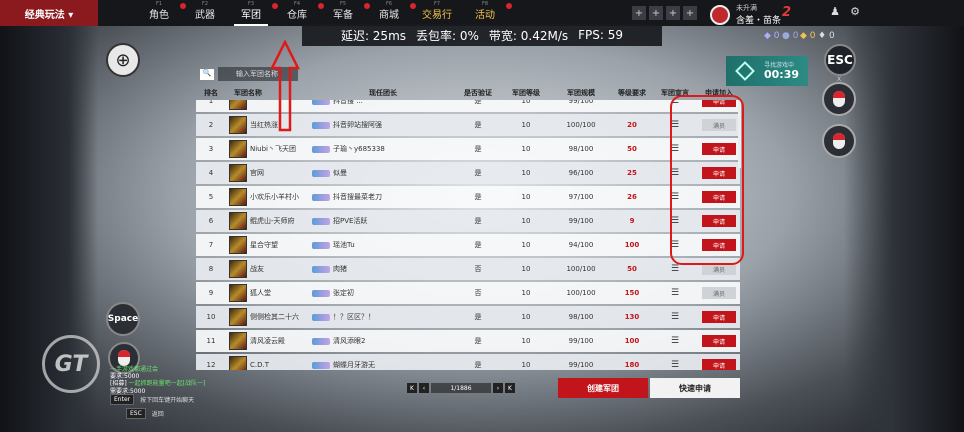 The width and height of the screenshot is (964, 432). I want to click on row-leader: 瑶池Tu, so click(383, 245).